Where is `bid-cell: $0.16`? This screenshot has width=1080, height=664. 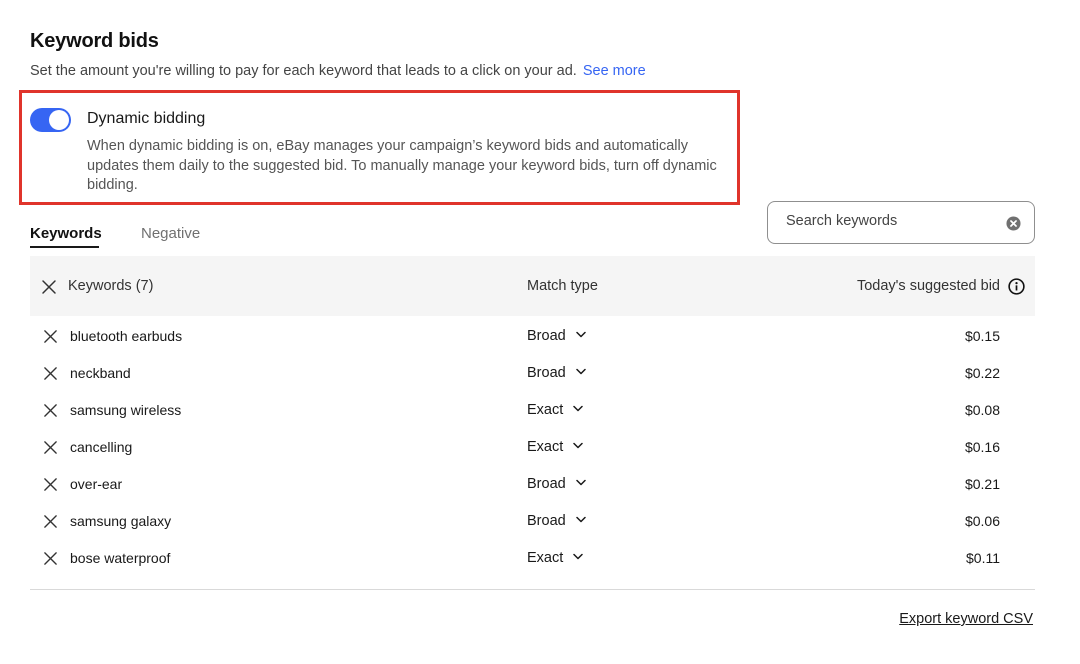 bid-cell: $0.16 is located at coordinates (982, 447).